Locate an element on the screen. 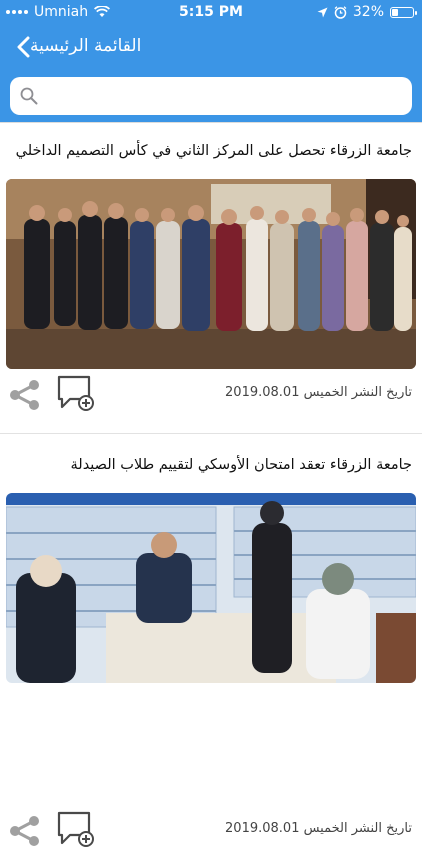 The height and width of the screenshot is (851, 422). alarm-icon is located at coordinates (340, 12).